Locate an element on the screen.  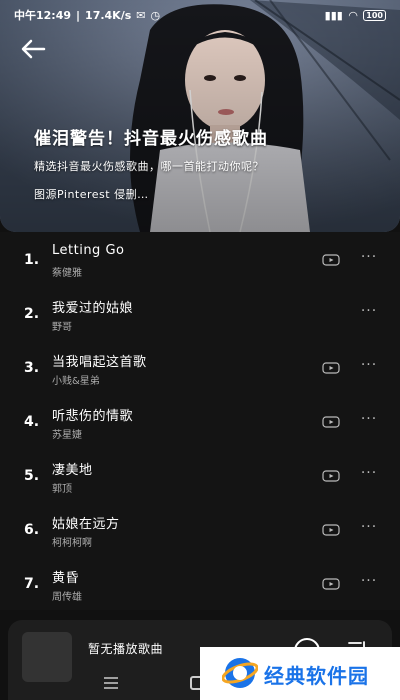
song-title: 听悲伤的情歌 is located at coordinates (93, 416).